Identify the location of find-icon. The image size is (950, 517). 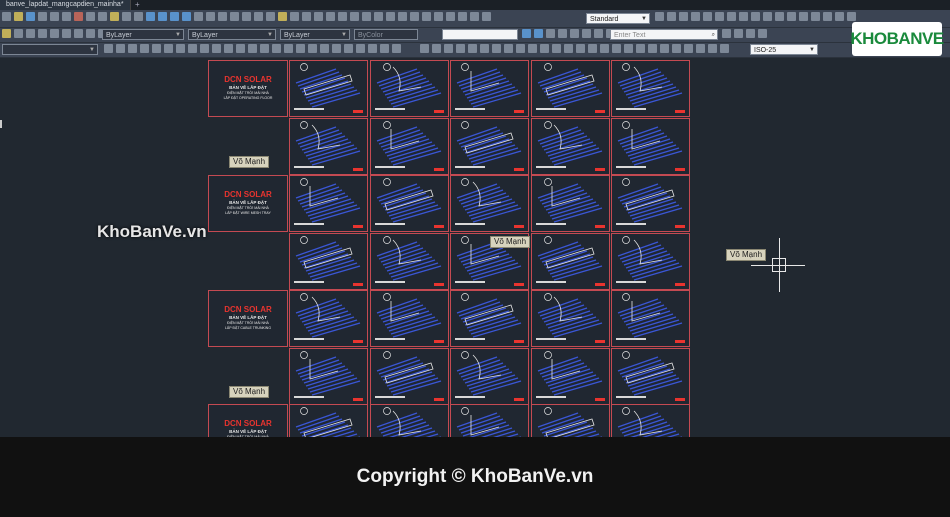
(726, 33).